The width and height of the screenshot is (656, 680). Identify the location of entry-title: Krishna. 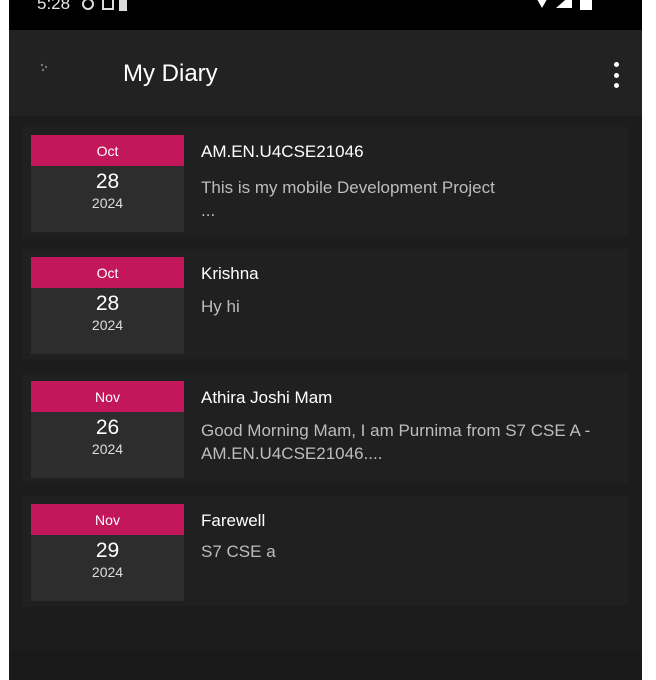
(230, 273).